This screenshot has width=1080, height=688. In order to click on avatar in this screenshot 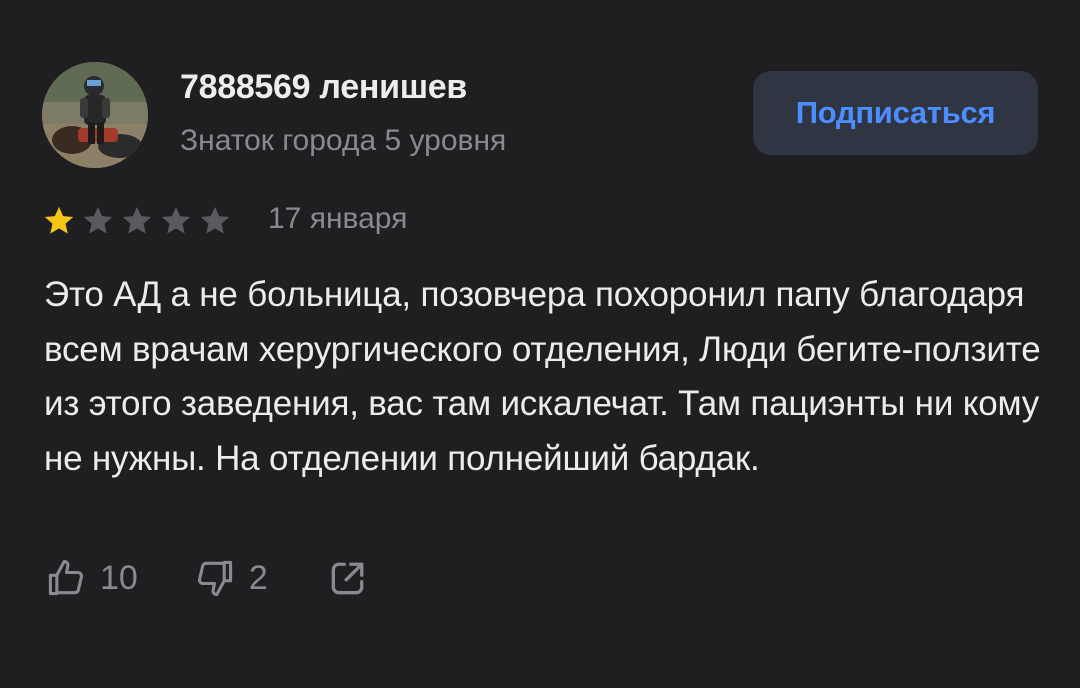, I will do `click(95, 115)`.